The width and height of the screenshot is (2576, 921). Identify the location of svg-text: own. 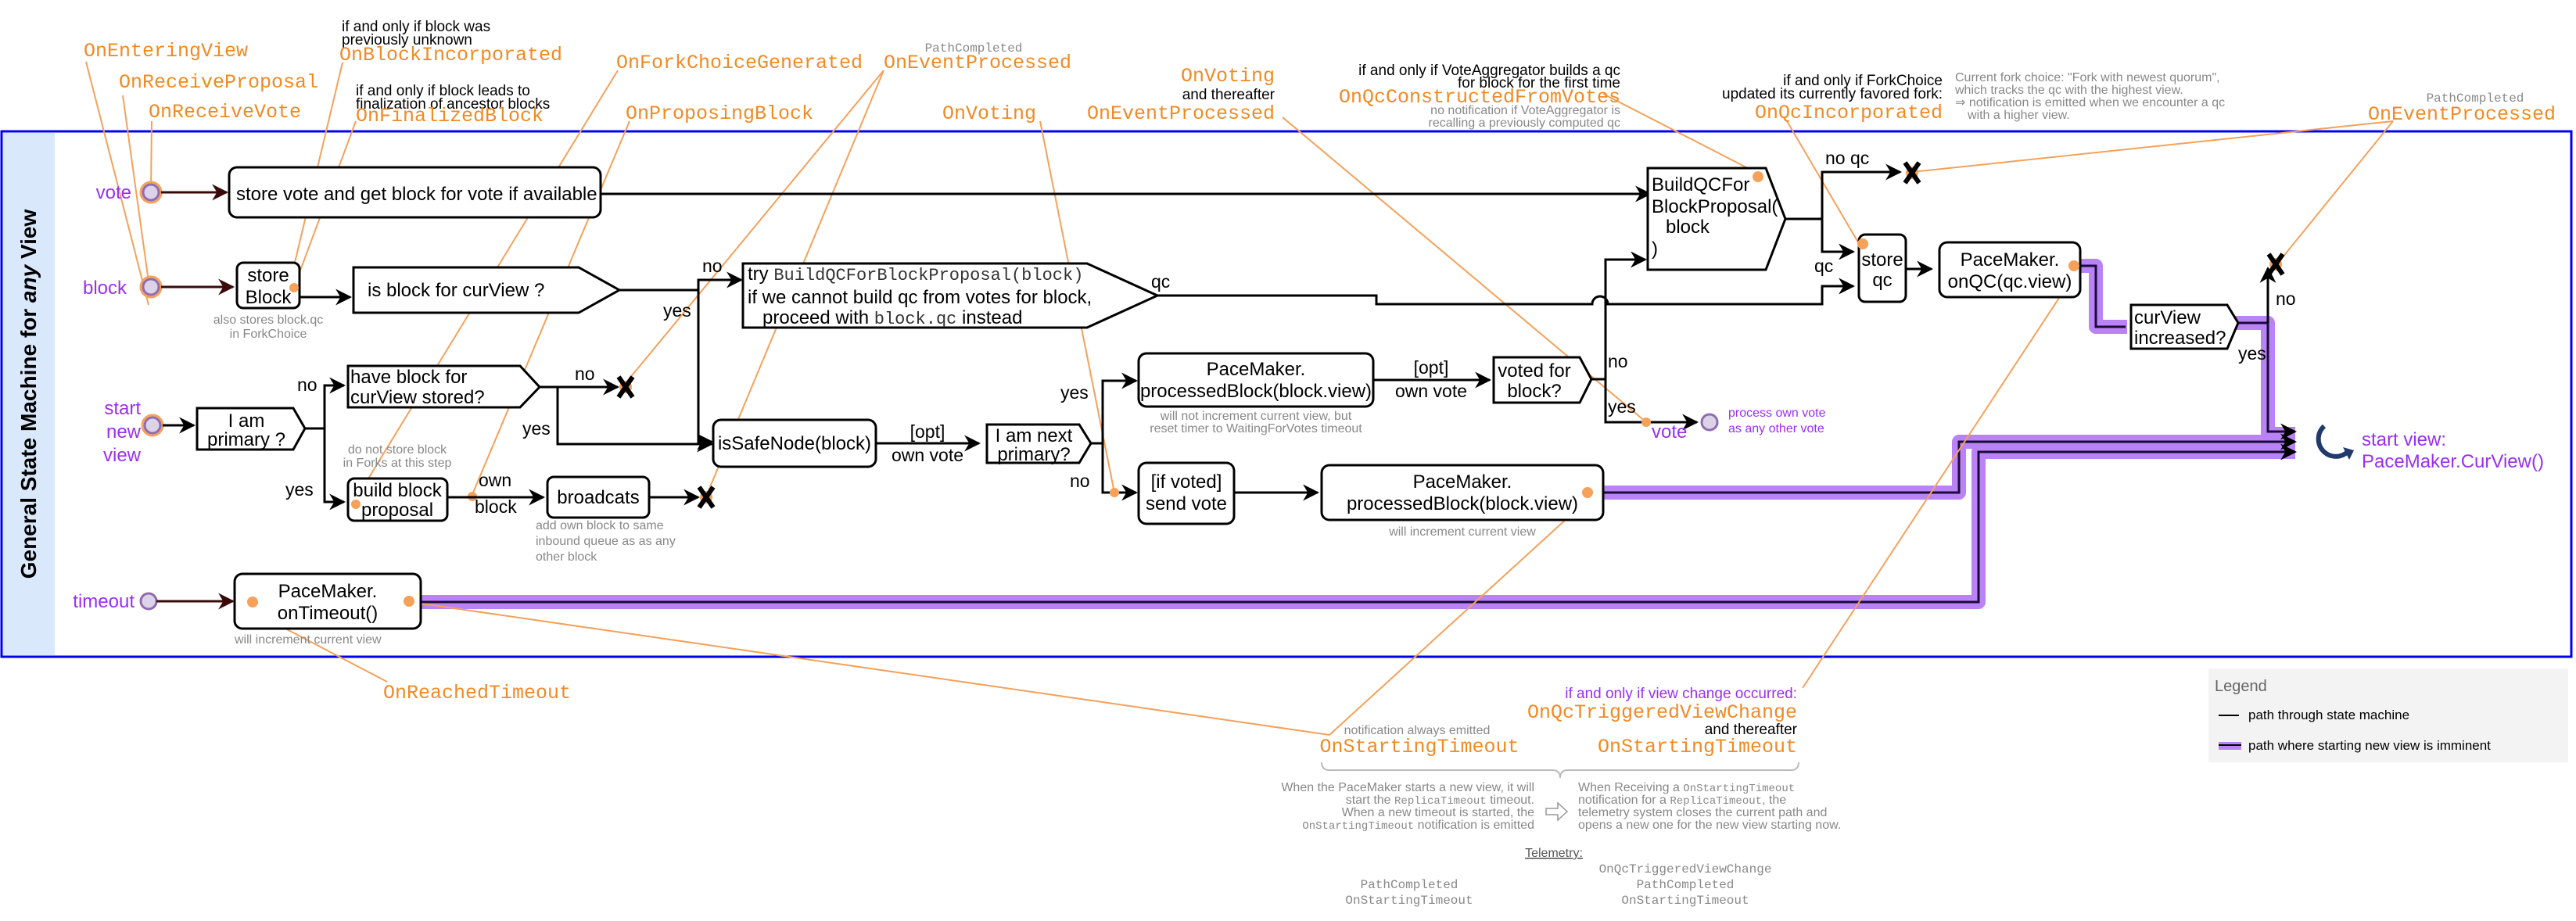
(495, 480).